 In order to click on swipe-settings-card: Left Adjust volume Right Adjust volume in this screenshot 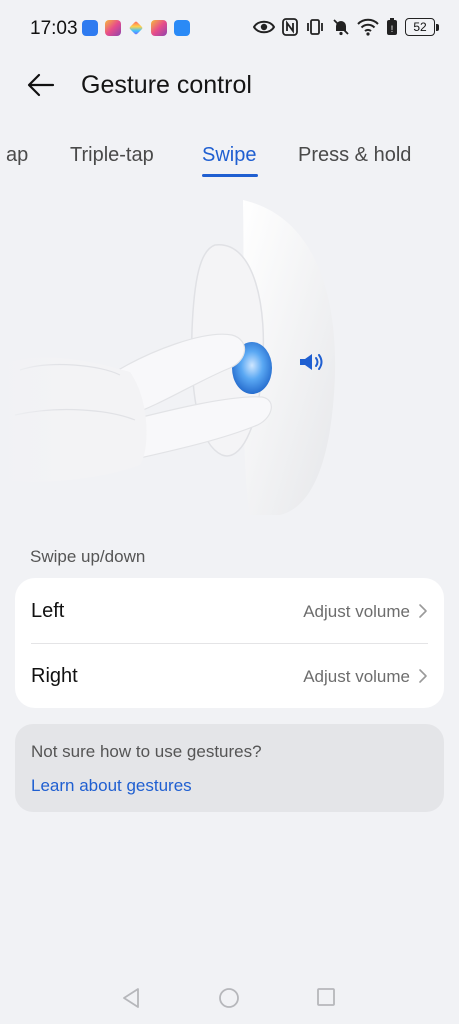, I will do `click(229, 643)`.